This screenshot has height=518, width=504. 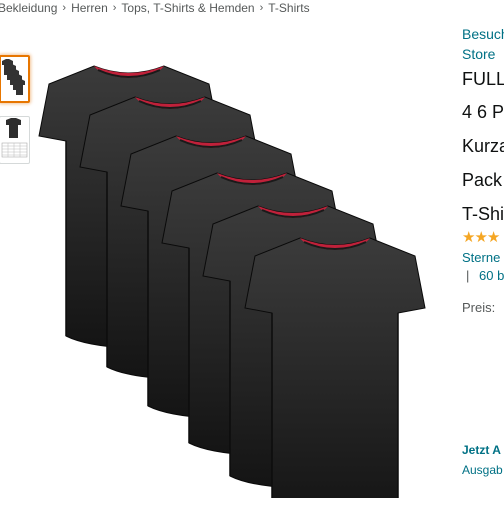 What do you see at coordinates (89, 8) in the screenshot?
I see `breadcrumb-item-herren: Herren` at bounding box center [89, 8].